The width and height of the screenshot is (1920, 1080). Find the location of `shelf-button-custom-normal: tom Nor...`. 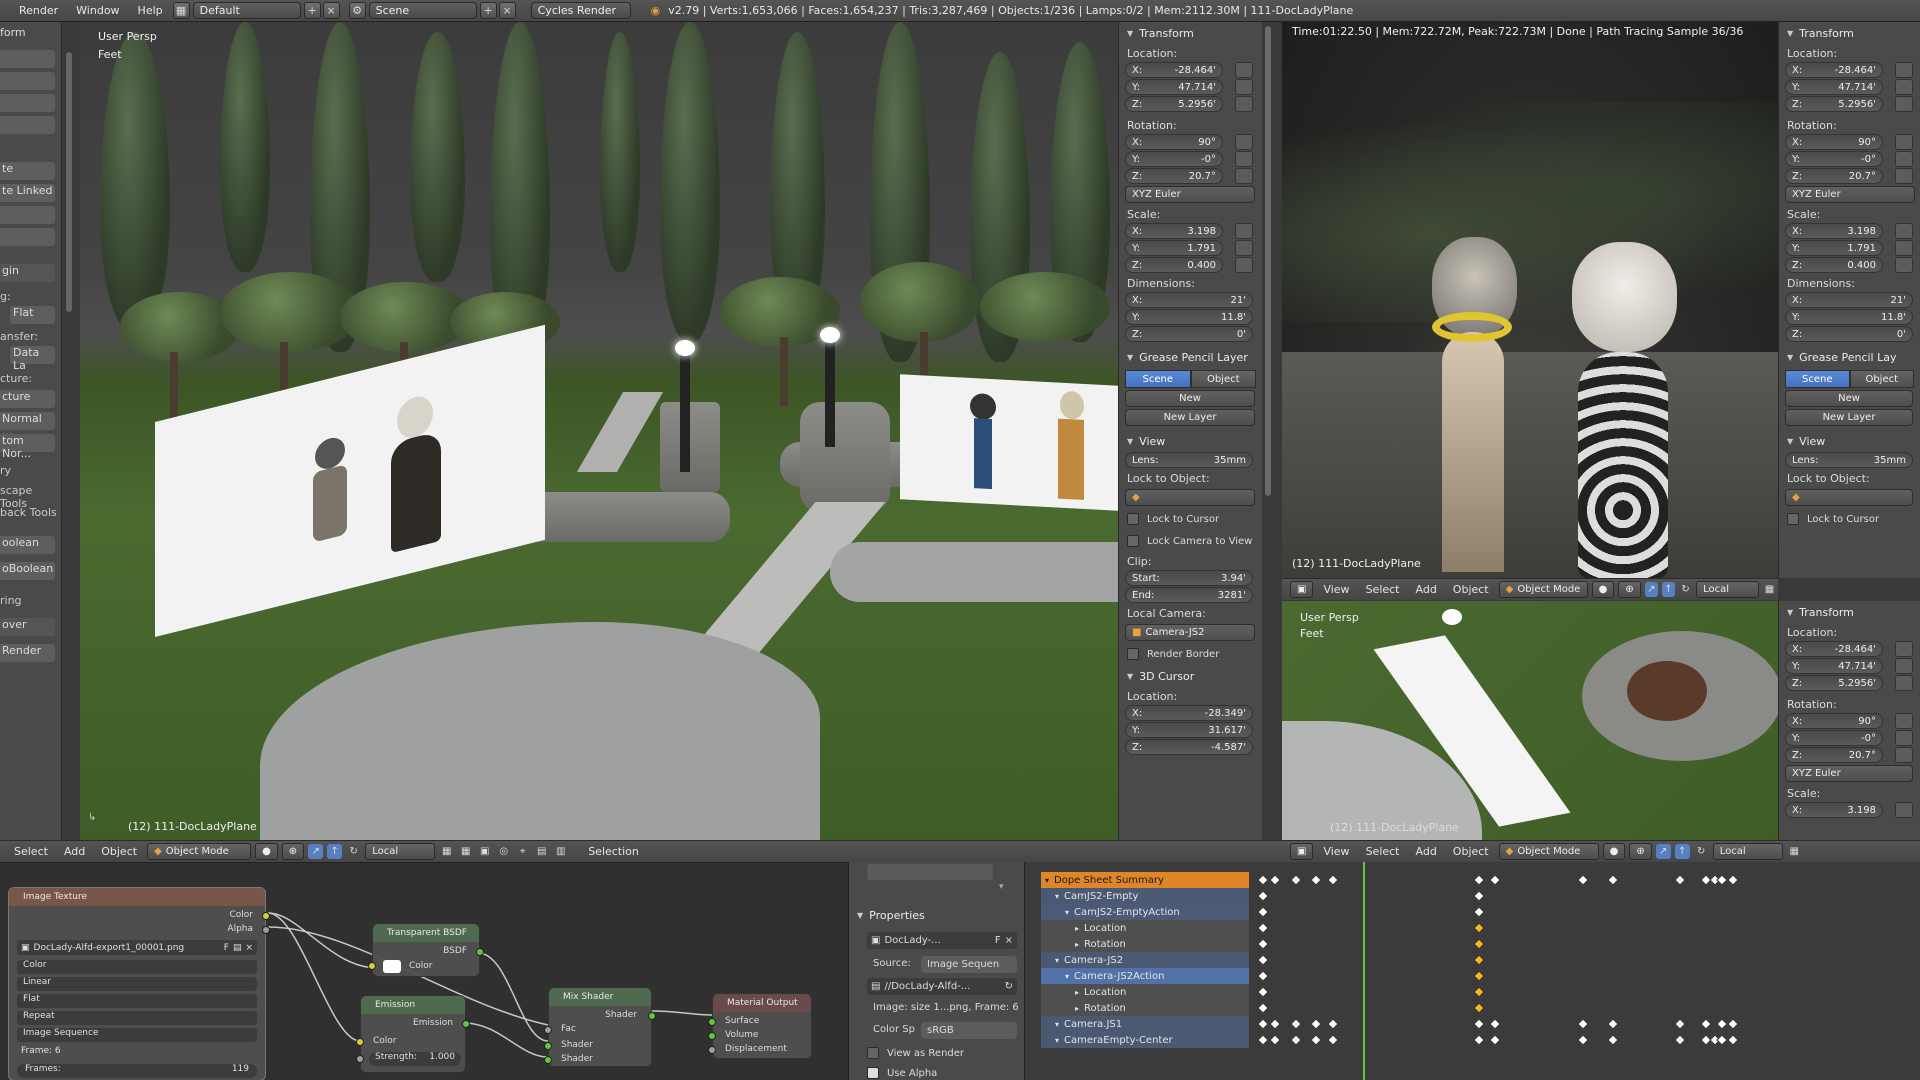

shelf-button-custom-normal: tom Nor... is located at coordinates (27, 447).